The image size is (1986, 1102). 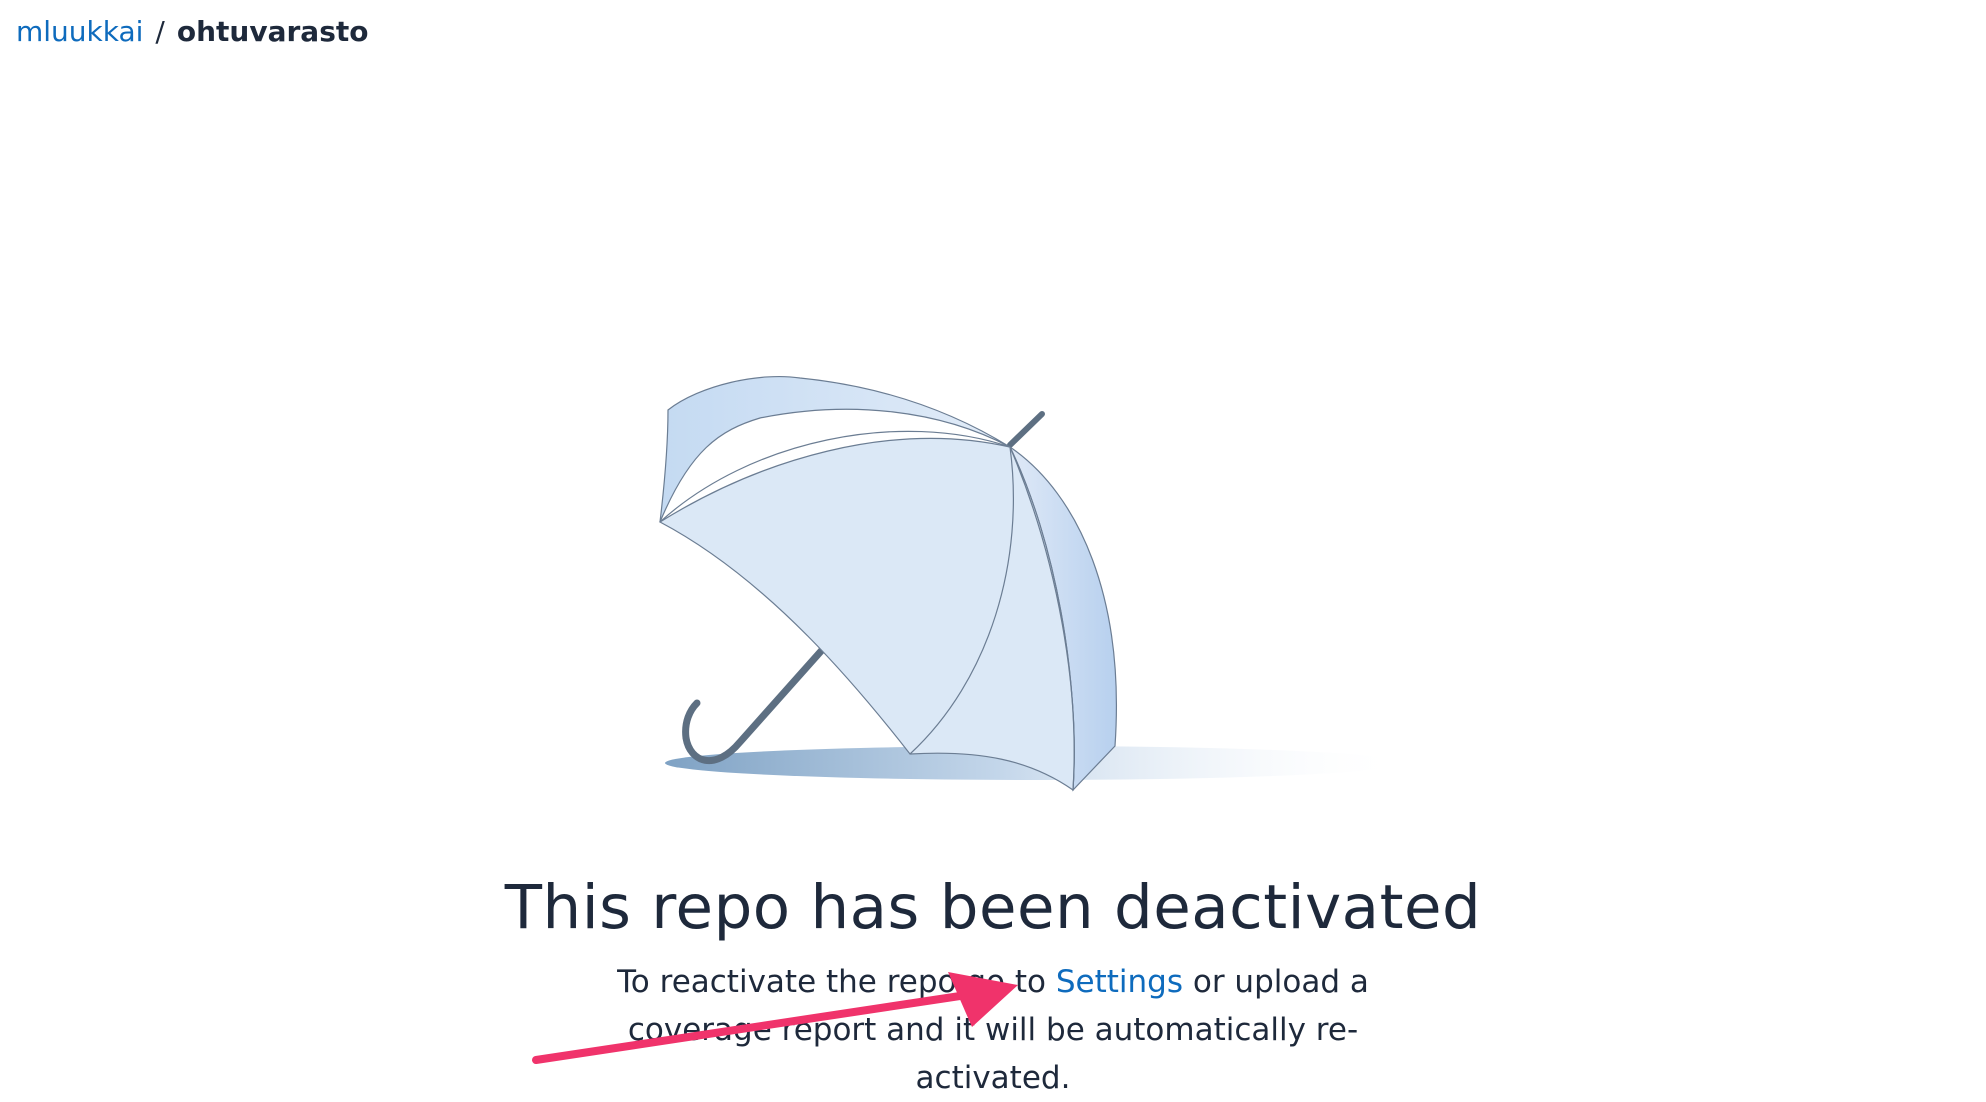 I want to click on breadcrumb-repo-name: ohtuvarasto, so click(x=272, y=31).